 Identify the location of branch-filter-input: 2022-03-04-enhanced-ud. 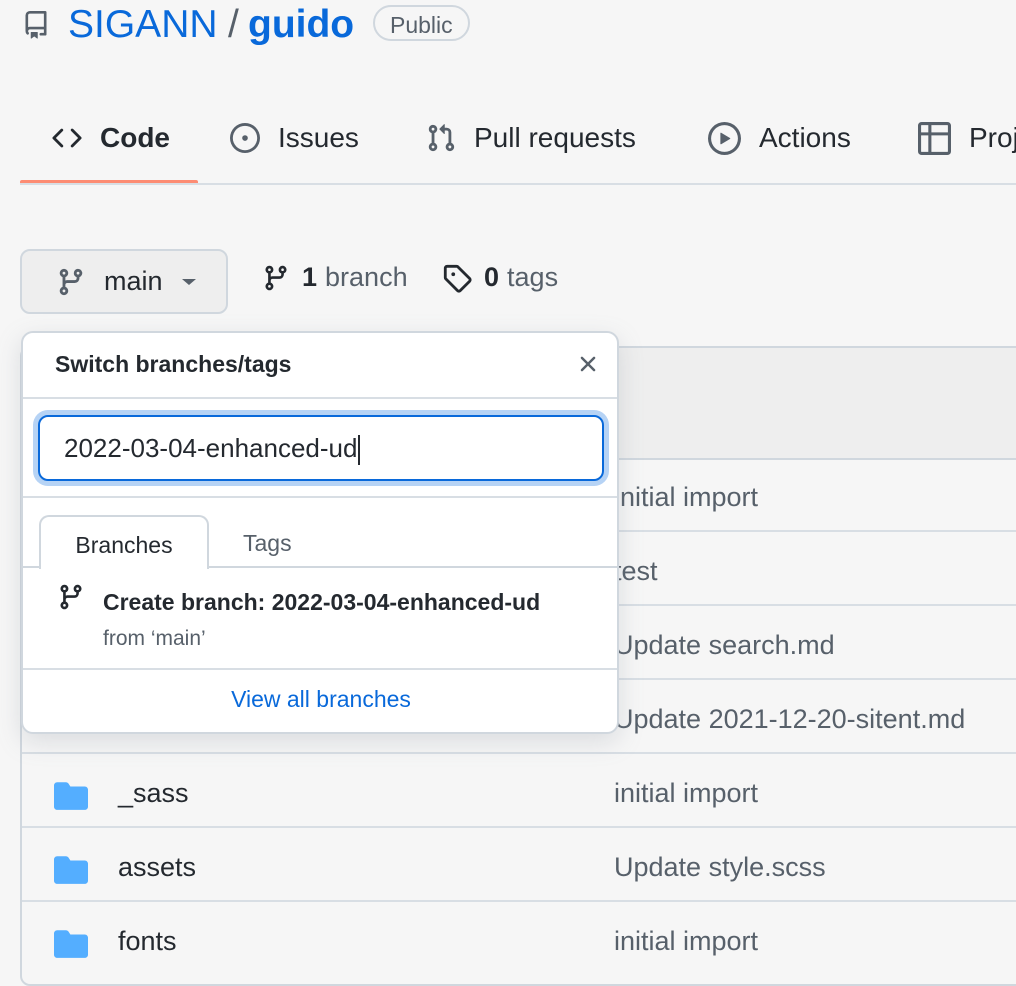
(321, 448).